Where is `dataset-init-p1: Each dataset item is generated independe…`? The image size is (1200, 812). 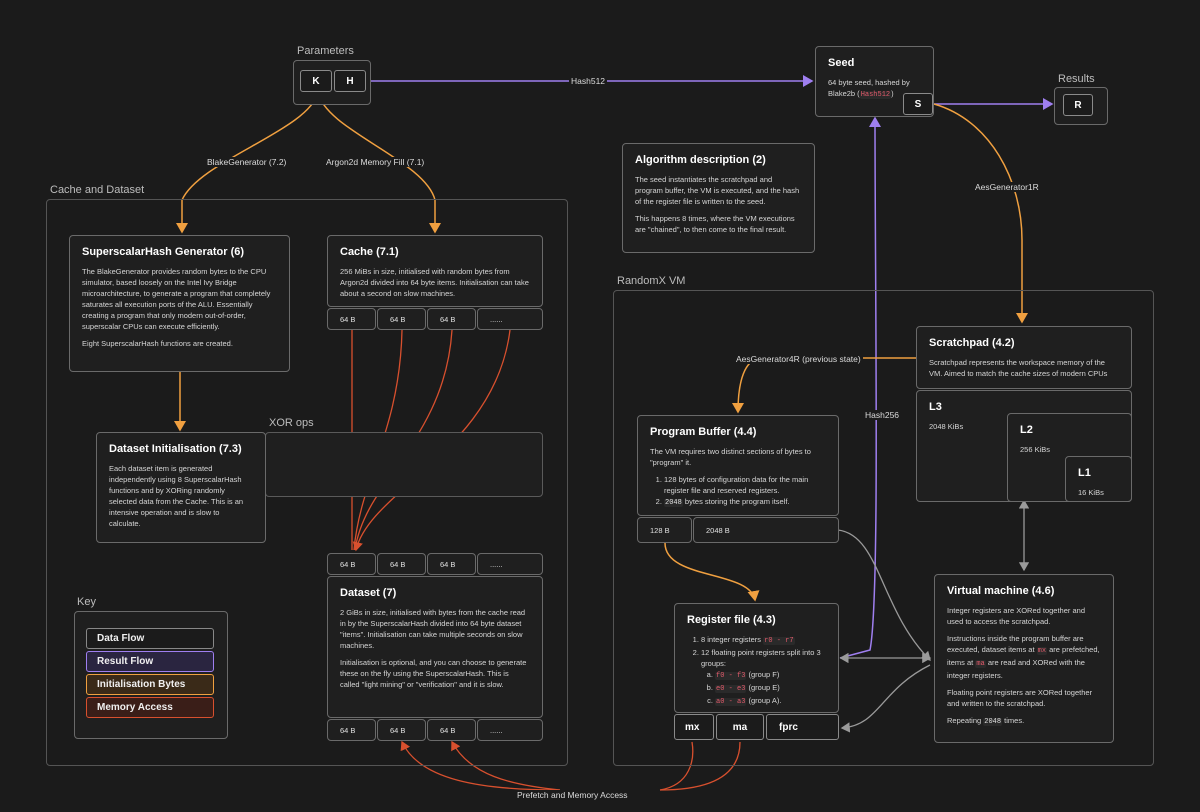 dataset-init-p1: Each dataset item is generated independe… is located at coordinates (176, 496).